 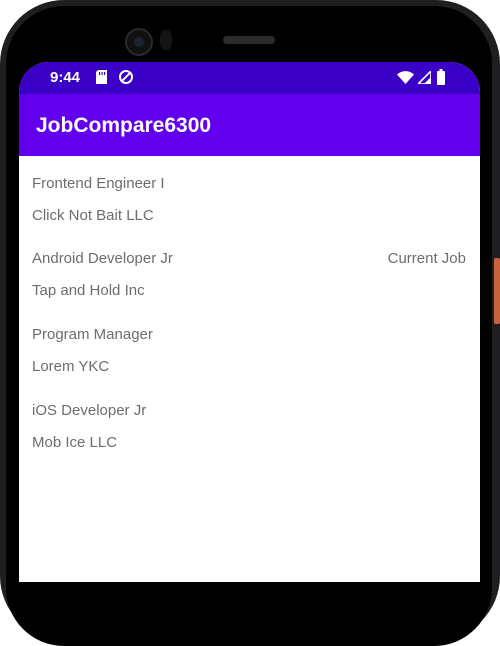 I want to click on battery-icon, so click(x=441, y=78).